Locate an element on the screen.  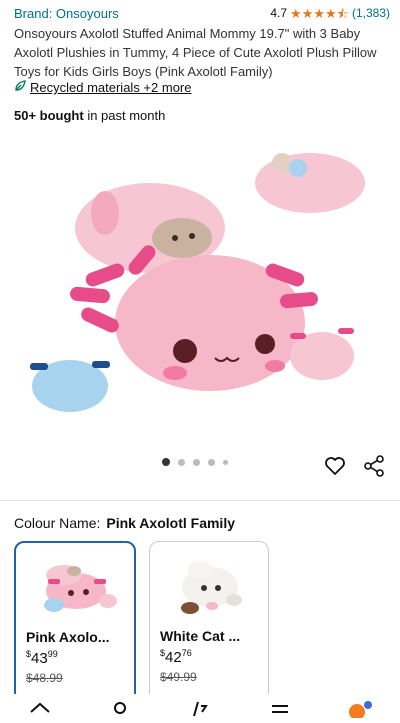
colour-option-pink: Pink Axolo... $4399 $48.99 is located at coordinates (75, 627).